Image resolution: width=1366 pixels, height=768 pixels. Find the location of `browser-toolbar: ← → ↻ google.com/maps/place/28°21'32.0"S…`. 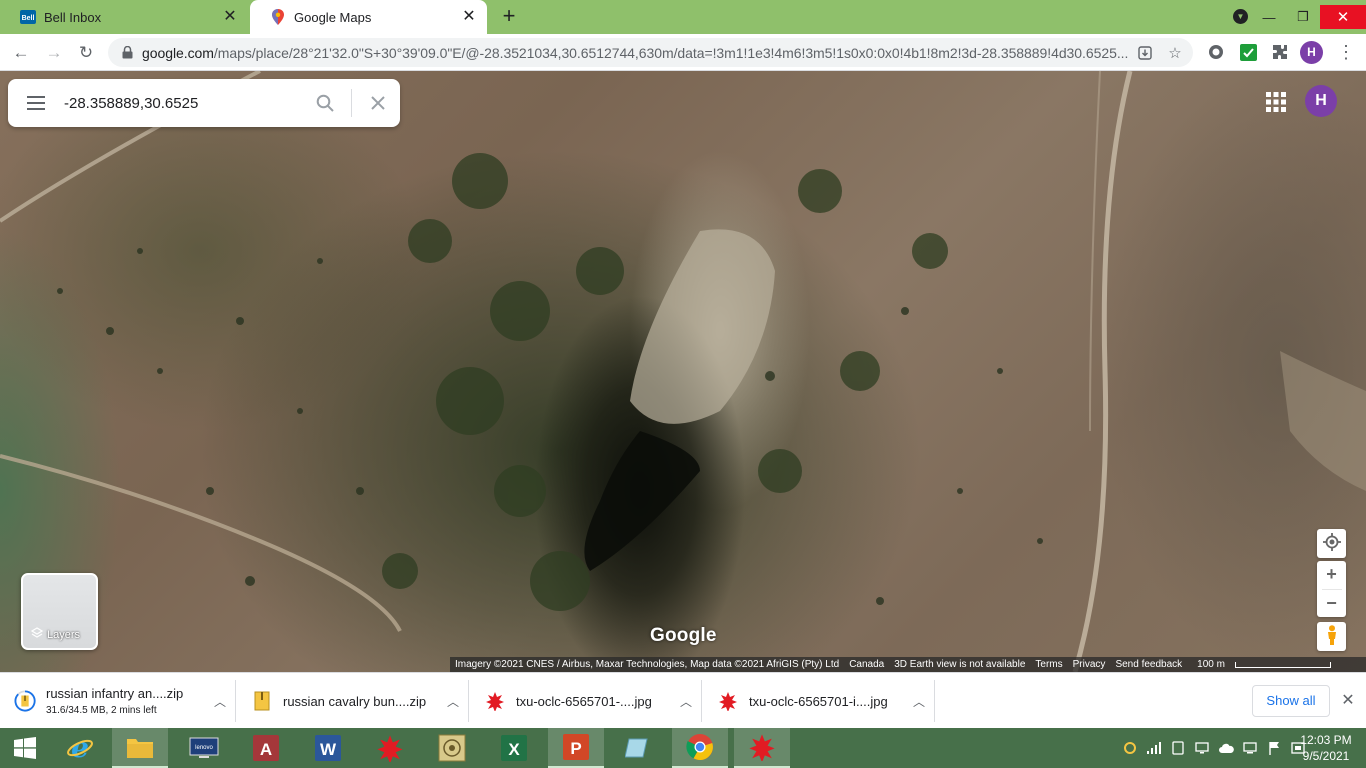

browser-toolbar: ← → ↻ google.com/maps/place/28°21'32.0"S… is located at coordinates (683, 52).